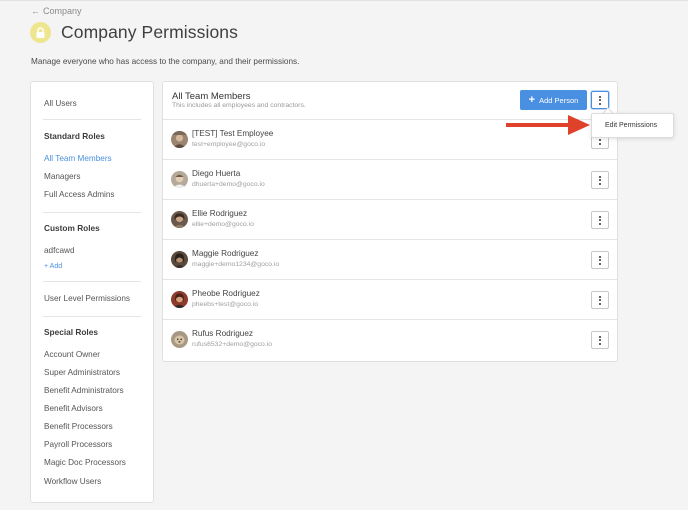 The height and width of the screenshot is (510, 688). What do you see at coordinates (60, 103) in the screenshot?
I see `sidebar-item-all-users: All Users` at bounding box center [60, 103].